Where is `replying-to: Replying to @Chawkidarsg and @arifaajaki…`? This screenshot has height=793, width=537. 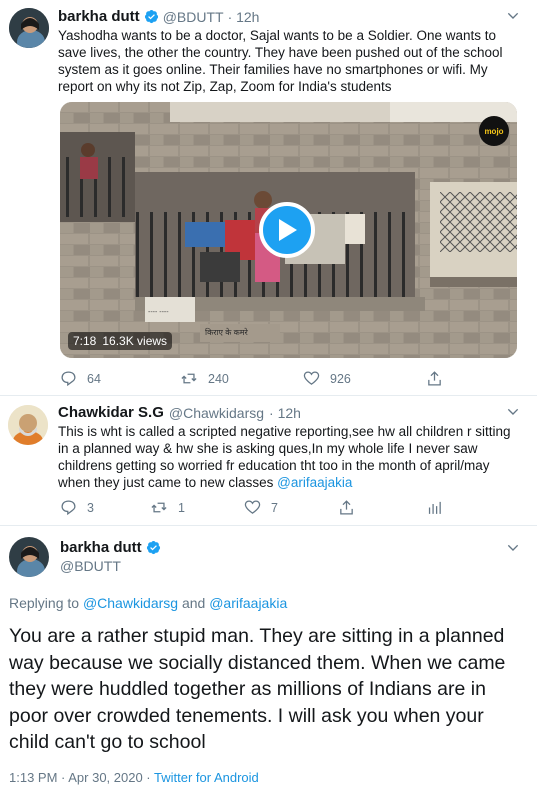 replying-to: Replying to @Chawkidarsg and @arifaajaki… is located at coordinates (148, 603).